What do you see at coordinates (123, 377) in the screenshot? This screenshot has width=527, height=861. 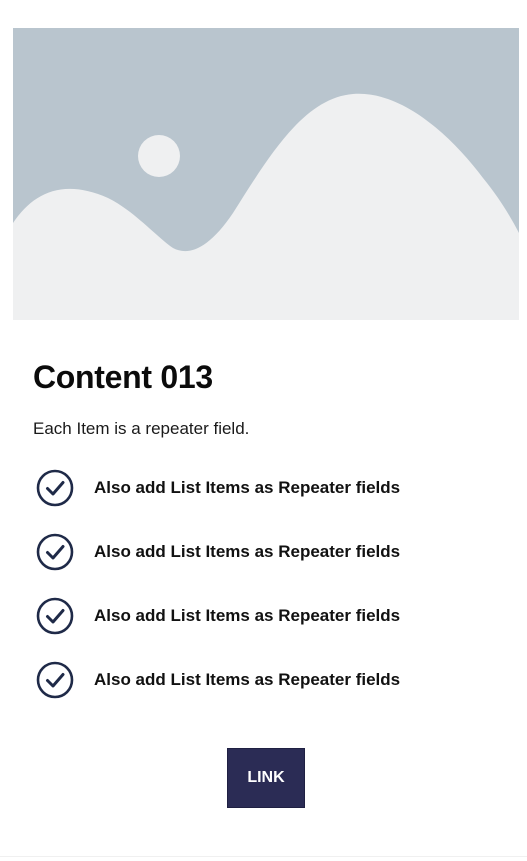 I see `card-title: Content 013` at bounding box center [123, 377].